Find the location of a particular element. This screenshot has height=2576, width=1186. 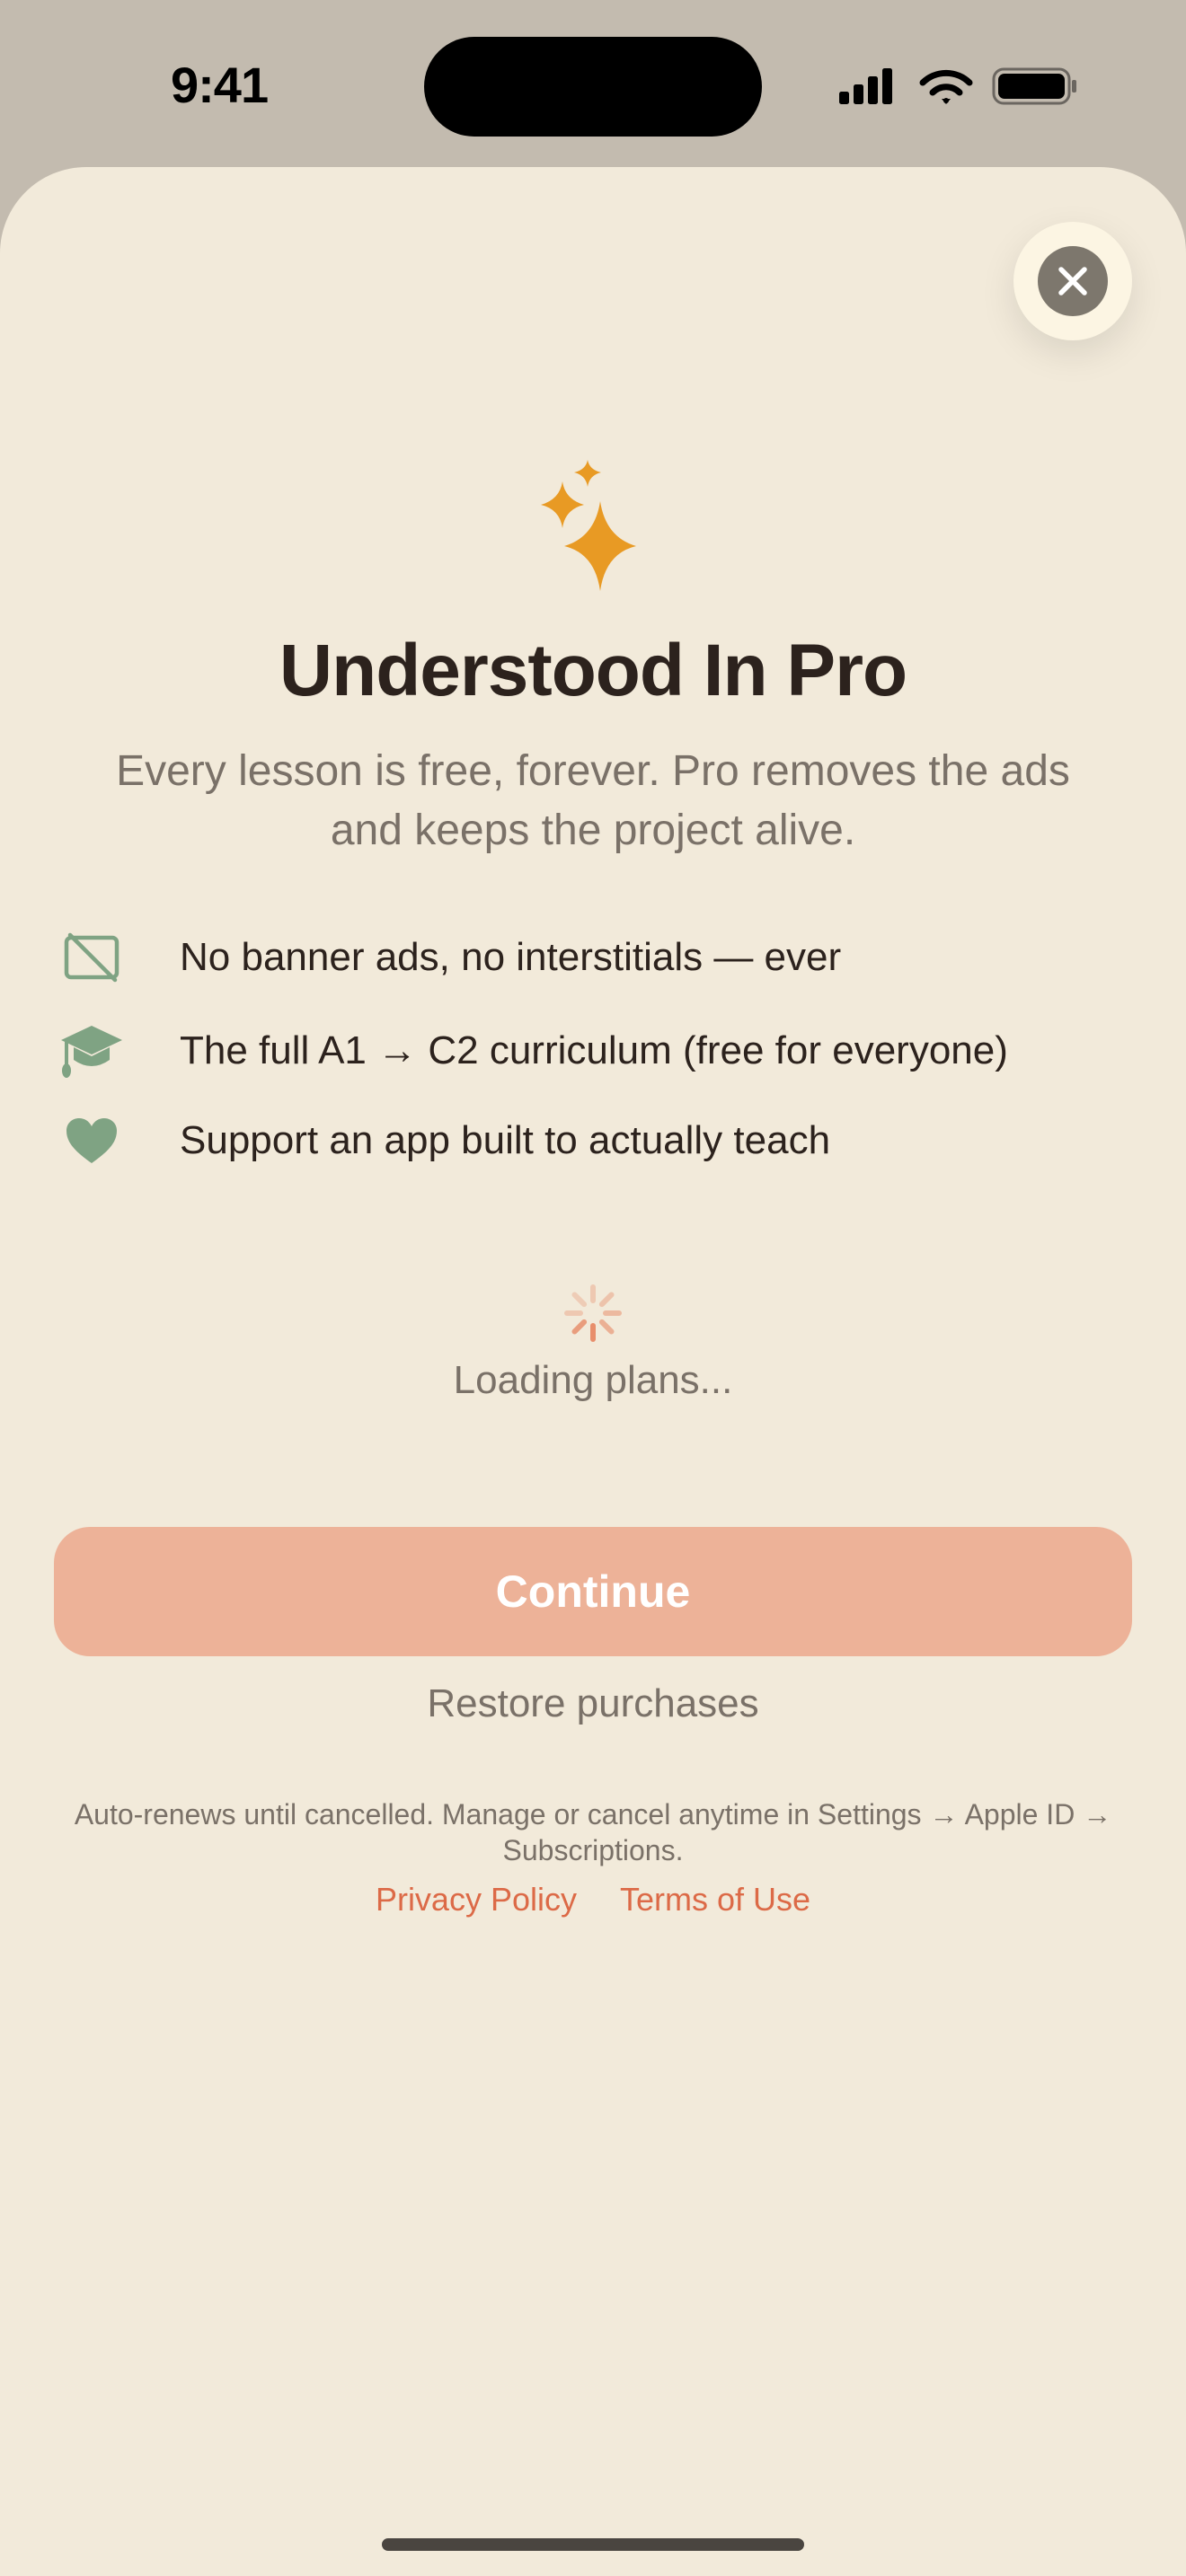

feature-text: No banner ads, no interstitials — ever is located at coordinates (511, 957).